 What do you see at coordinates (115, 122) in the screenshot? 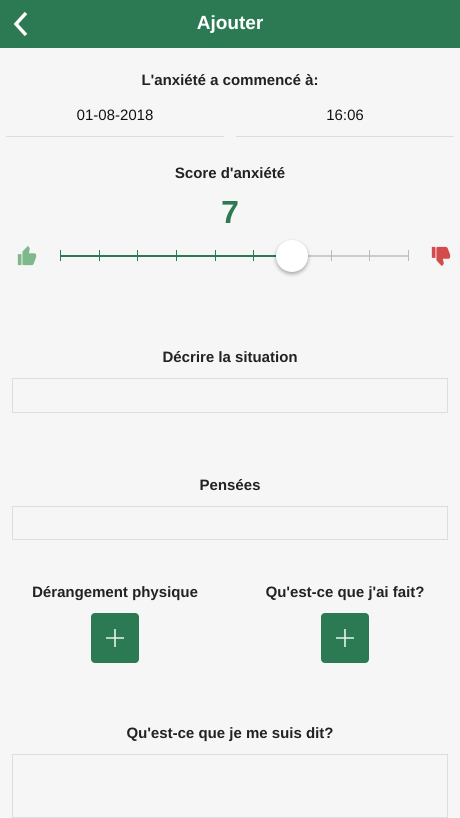
I see `date-field: 01-08-2018` at bounding box center [115, 122].